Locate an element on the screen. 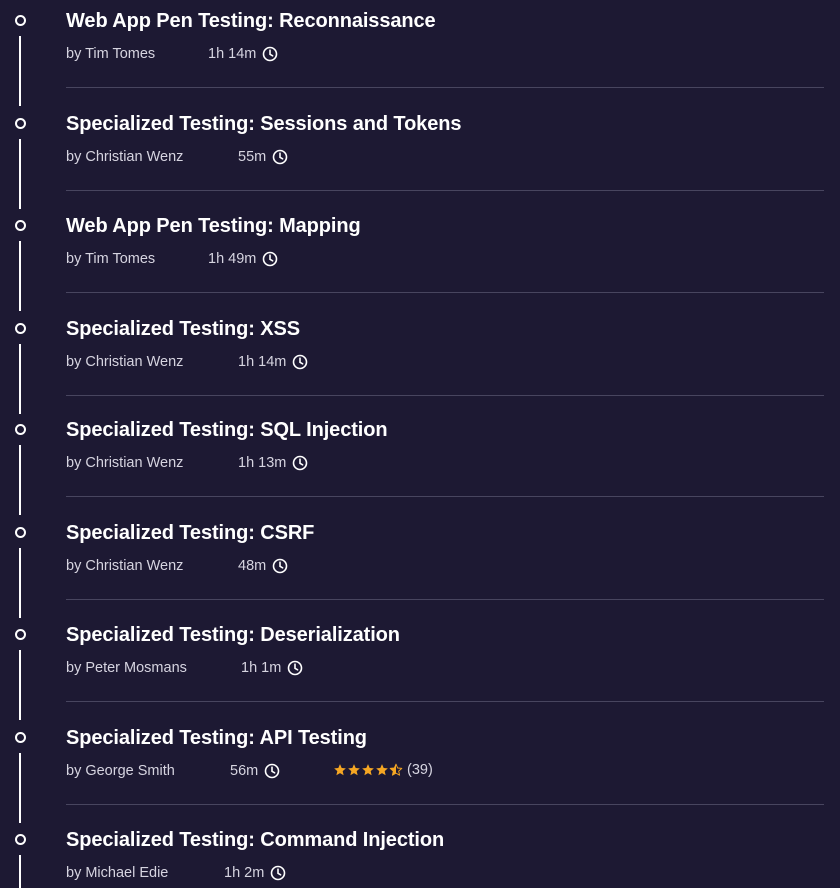 This screenshot has height=888, width=840. duration-text: 1h 2m is located at coordinates (244, 873).